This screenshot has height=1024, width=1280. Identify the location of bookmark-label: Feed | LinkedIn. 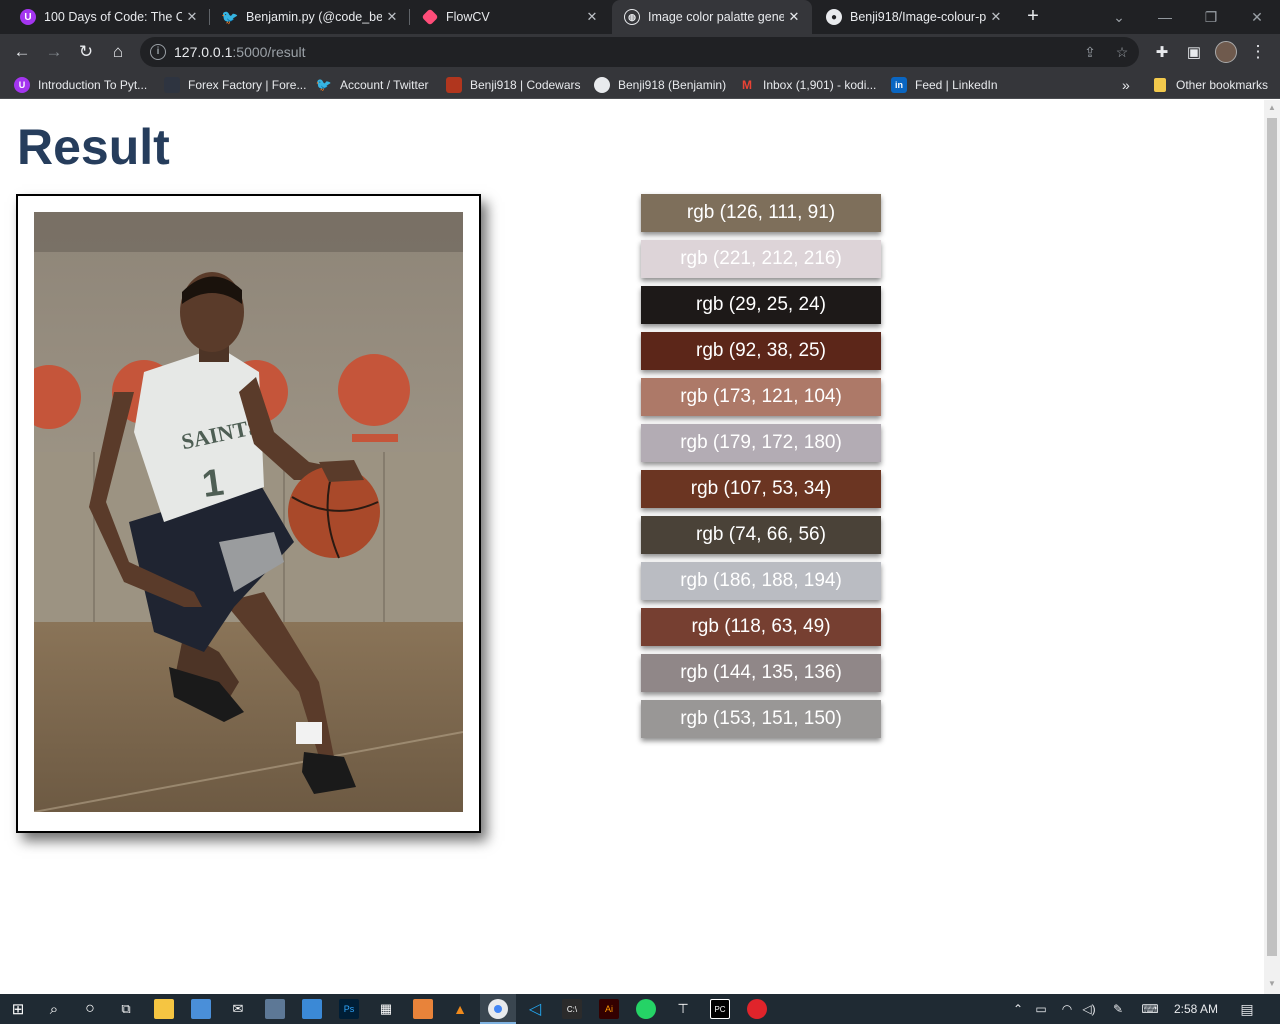
(956, 85).